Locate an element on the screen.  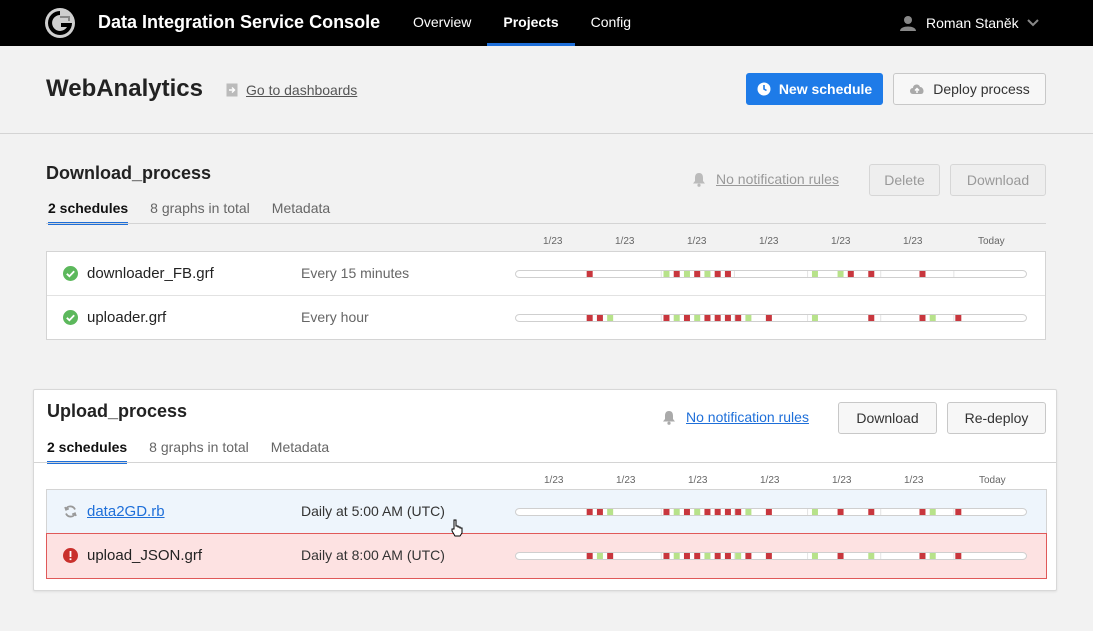
schedule-row: downloader_FB.grf Every 15 minutes is located at coordinates (546, 274).